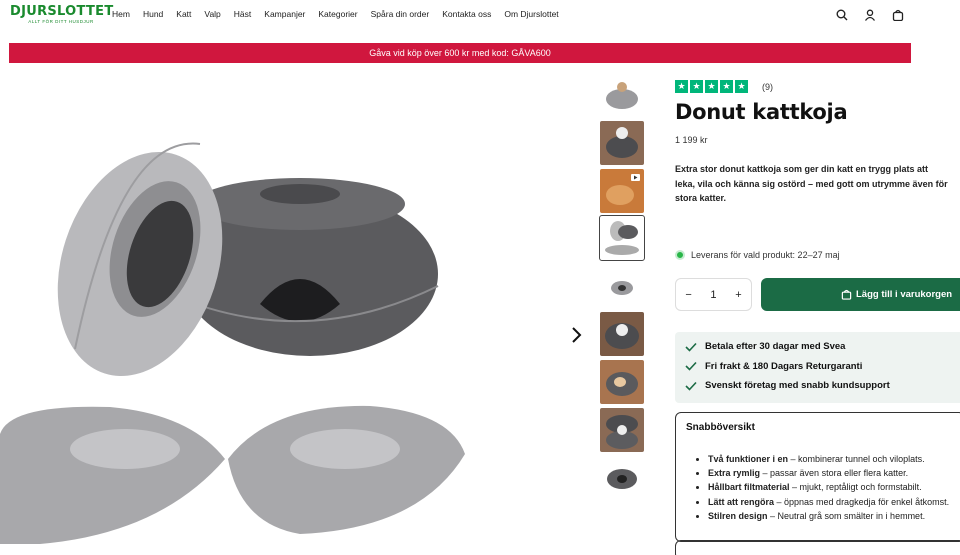  I want to click on search-icon, so click(842, 14).